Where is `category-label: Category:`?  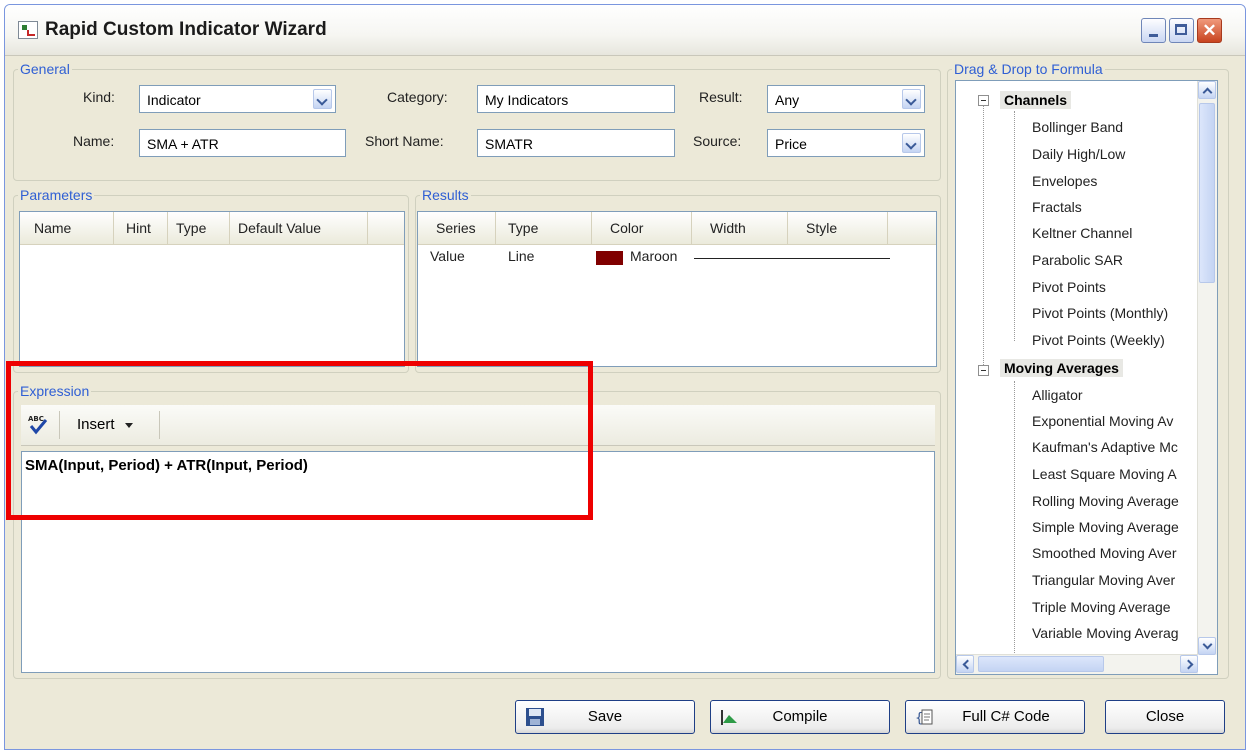 category-label: Category: is located at coordinates (417, 97).